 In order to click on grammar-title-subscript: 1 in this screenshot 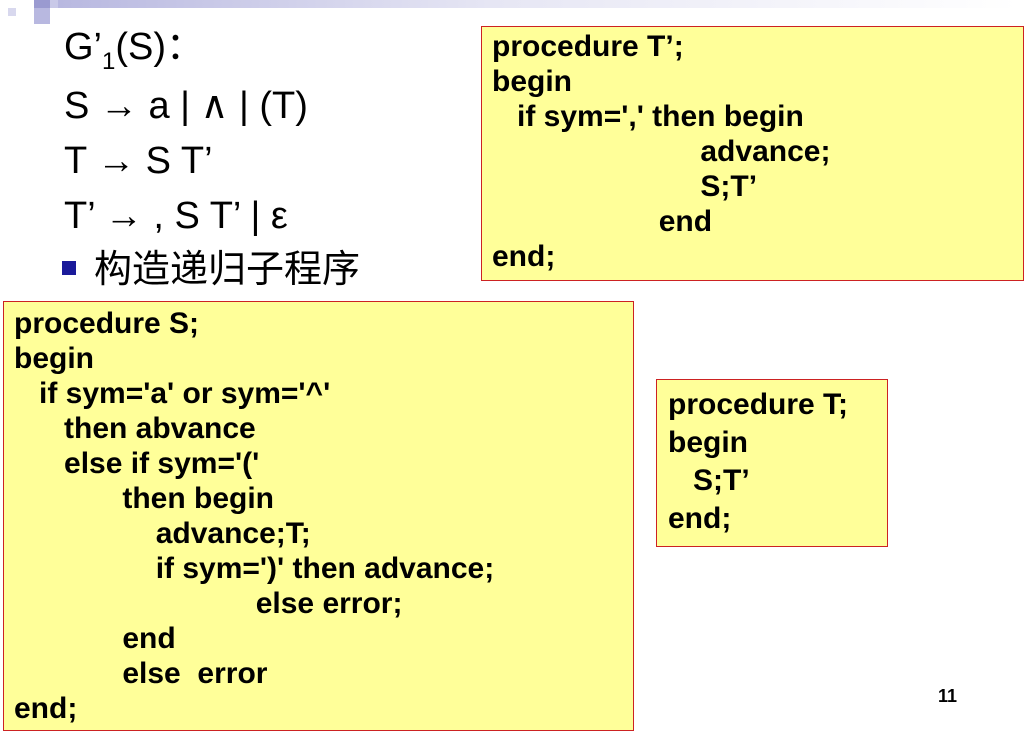, I will do `click(109, 61)`.